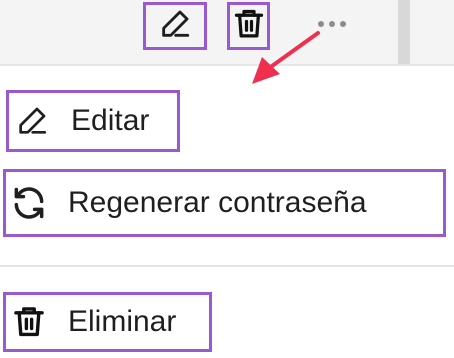 The width and height of the screenshot is (454, 358). What do you see at coordinates (217, 202) in the screenshot?
I see `menu-item-label: Regenerar contraseña` at bounding box center [217, 202].